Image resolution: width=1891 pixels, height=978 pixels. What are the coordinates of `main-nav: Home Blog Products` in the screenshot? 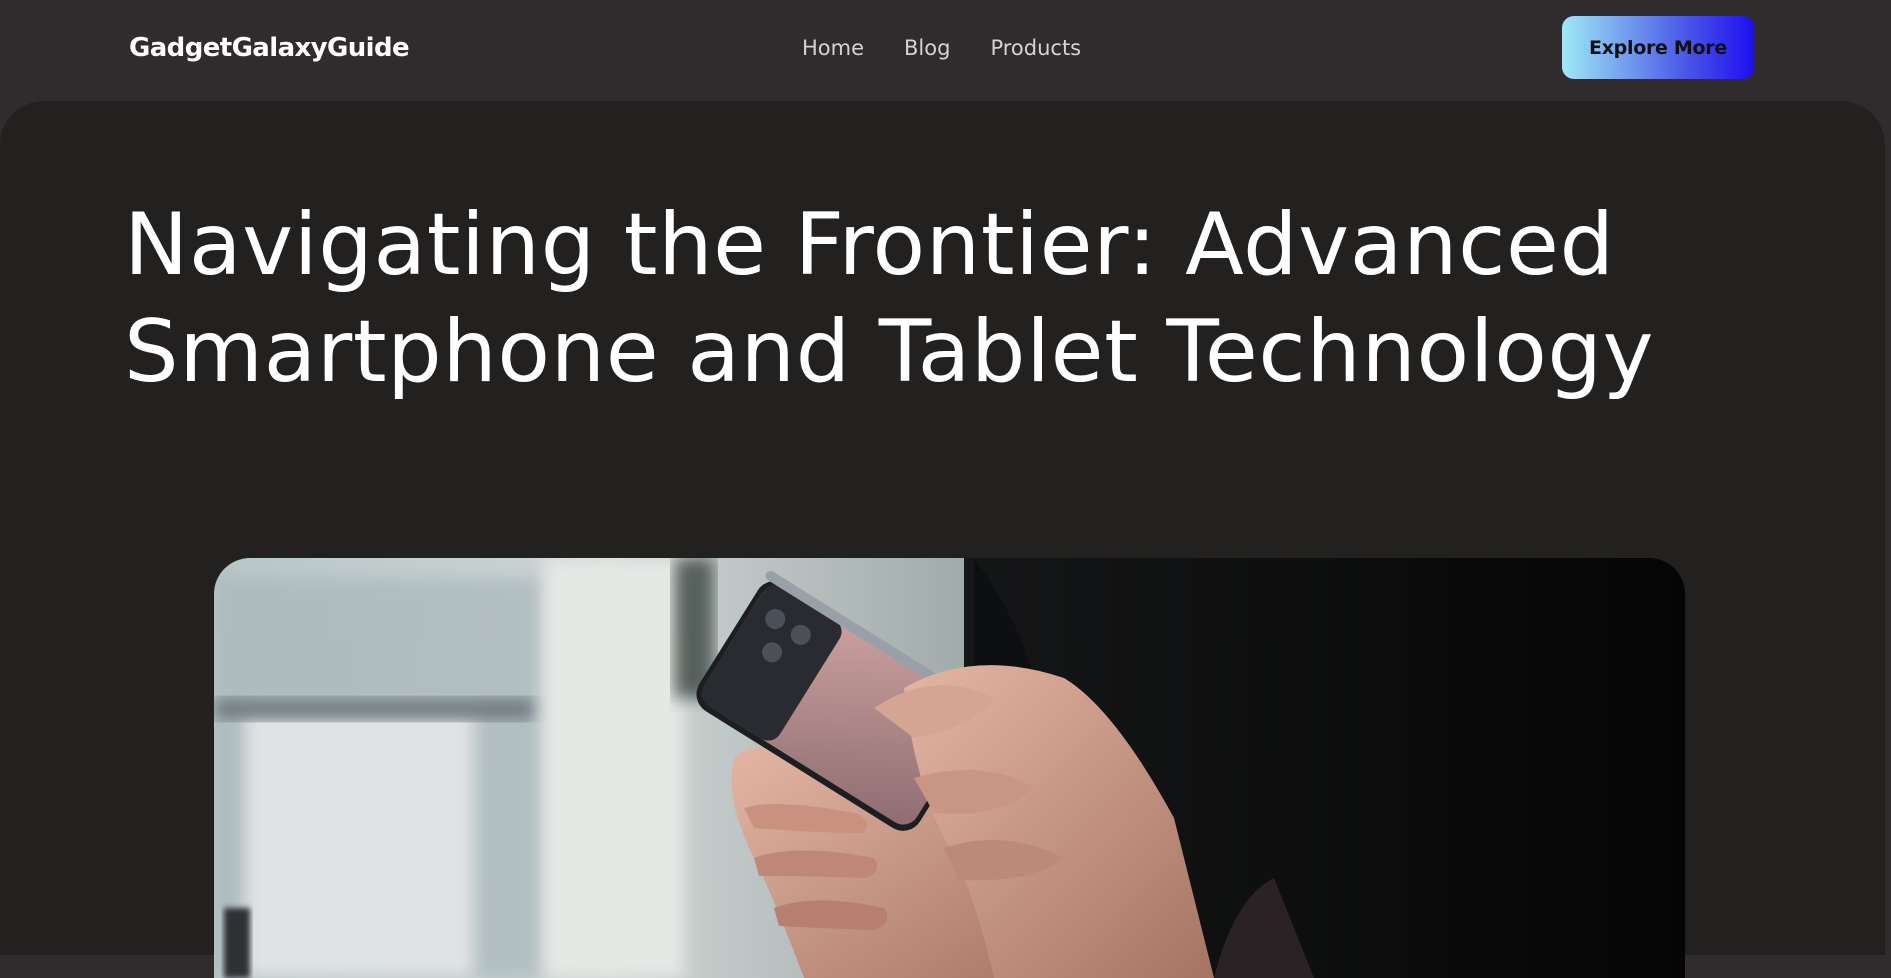 It's located at (941, 48).